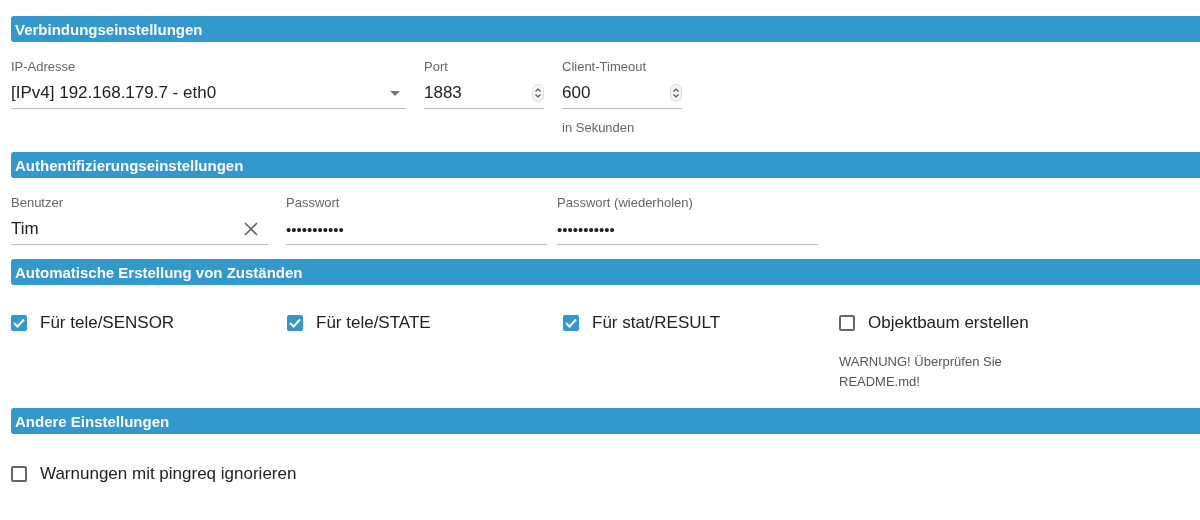 Image resolution: width=1200 pixels, height=520 pixels. What do you see at coordinates (436, 67) in the screenshot?
I see `field-label: Port` at bounding box center [436, 67].